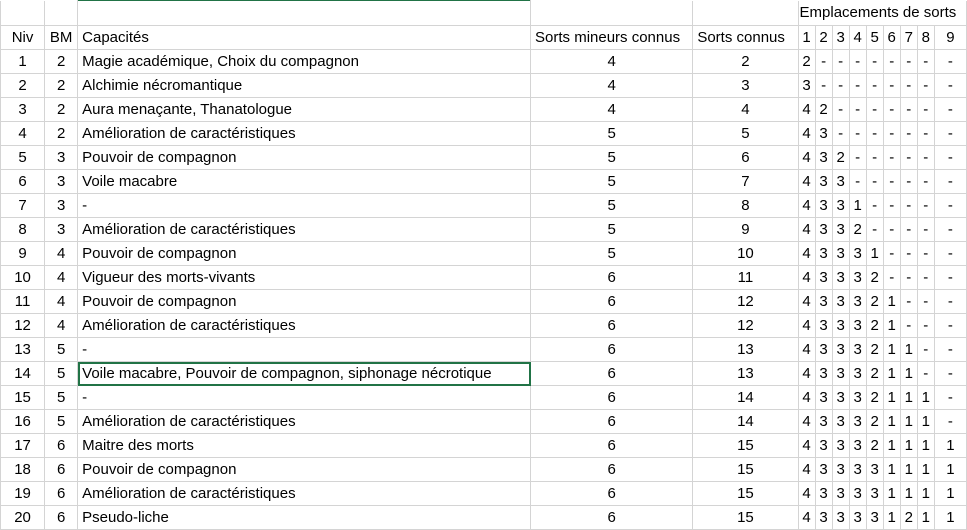 The width and height of the screenshot is (967, 530). I want to click on niv-cell: 10, so click(23, 277).